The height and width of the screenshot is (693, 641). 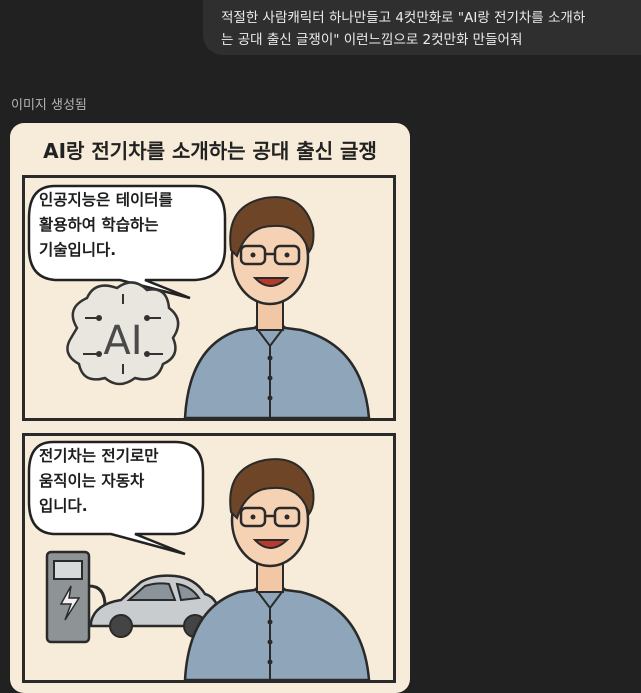 What do you see at coordinates (372, 40) in the screenshot?
I see `user-message-line-2: 는 공대 출신 글쟁이" 이런느낌으로 2컷만화 만들어줘` at bounding box center [372, 40].